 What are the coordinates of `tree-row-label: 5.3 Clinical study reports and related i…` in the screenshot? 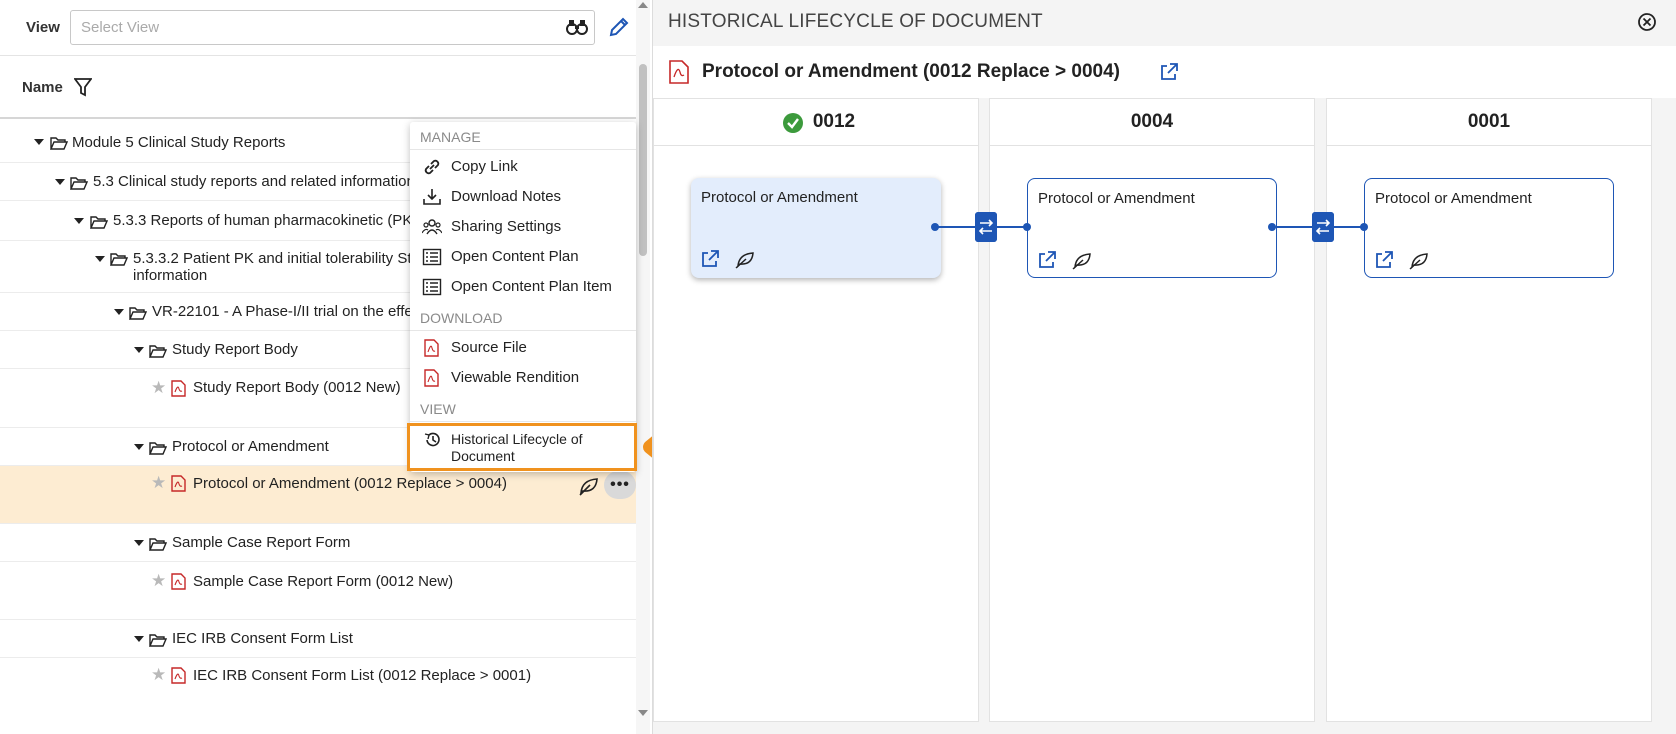 It's located at (254, 181).